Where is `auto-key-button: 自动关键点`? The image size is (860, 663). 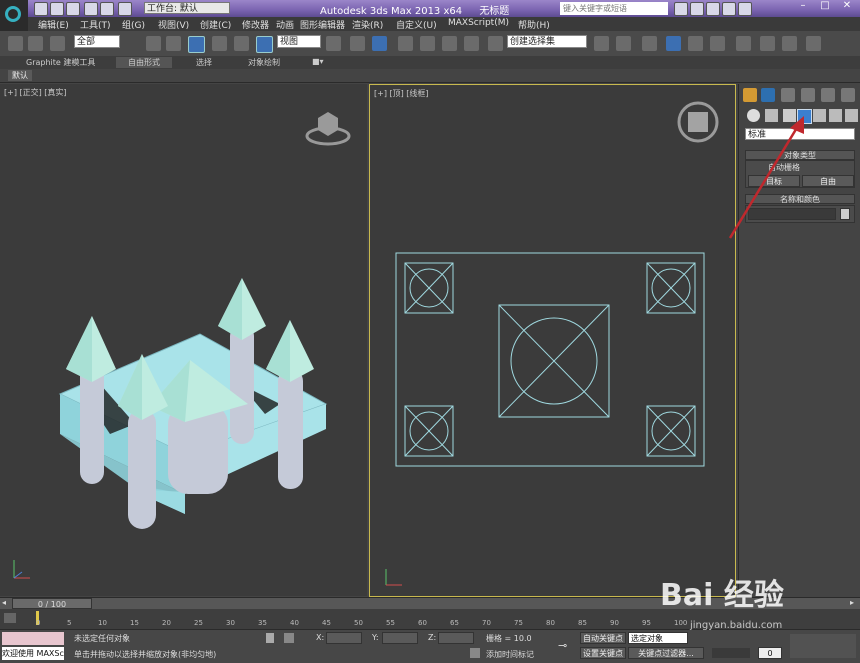
auto-key-button: 自动关键点 is located at coordinates (603, 638).